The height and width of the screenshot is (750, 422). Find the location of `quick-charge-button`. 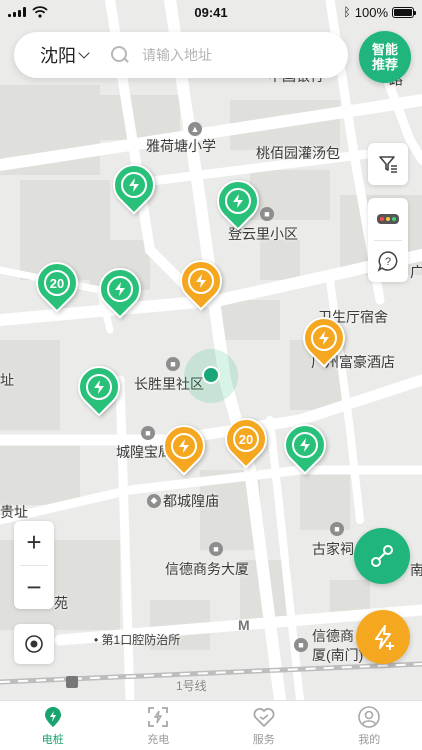

quick-charge-button is located at coordinates (383, 637).